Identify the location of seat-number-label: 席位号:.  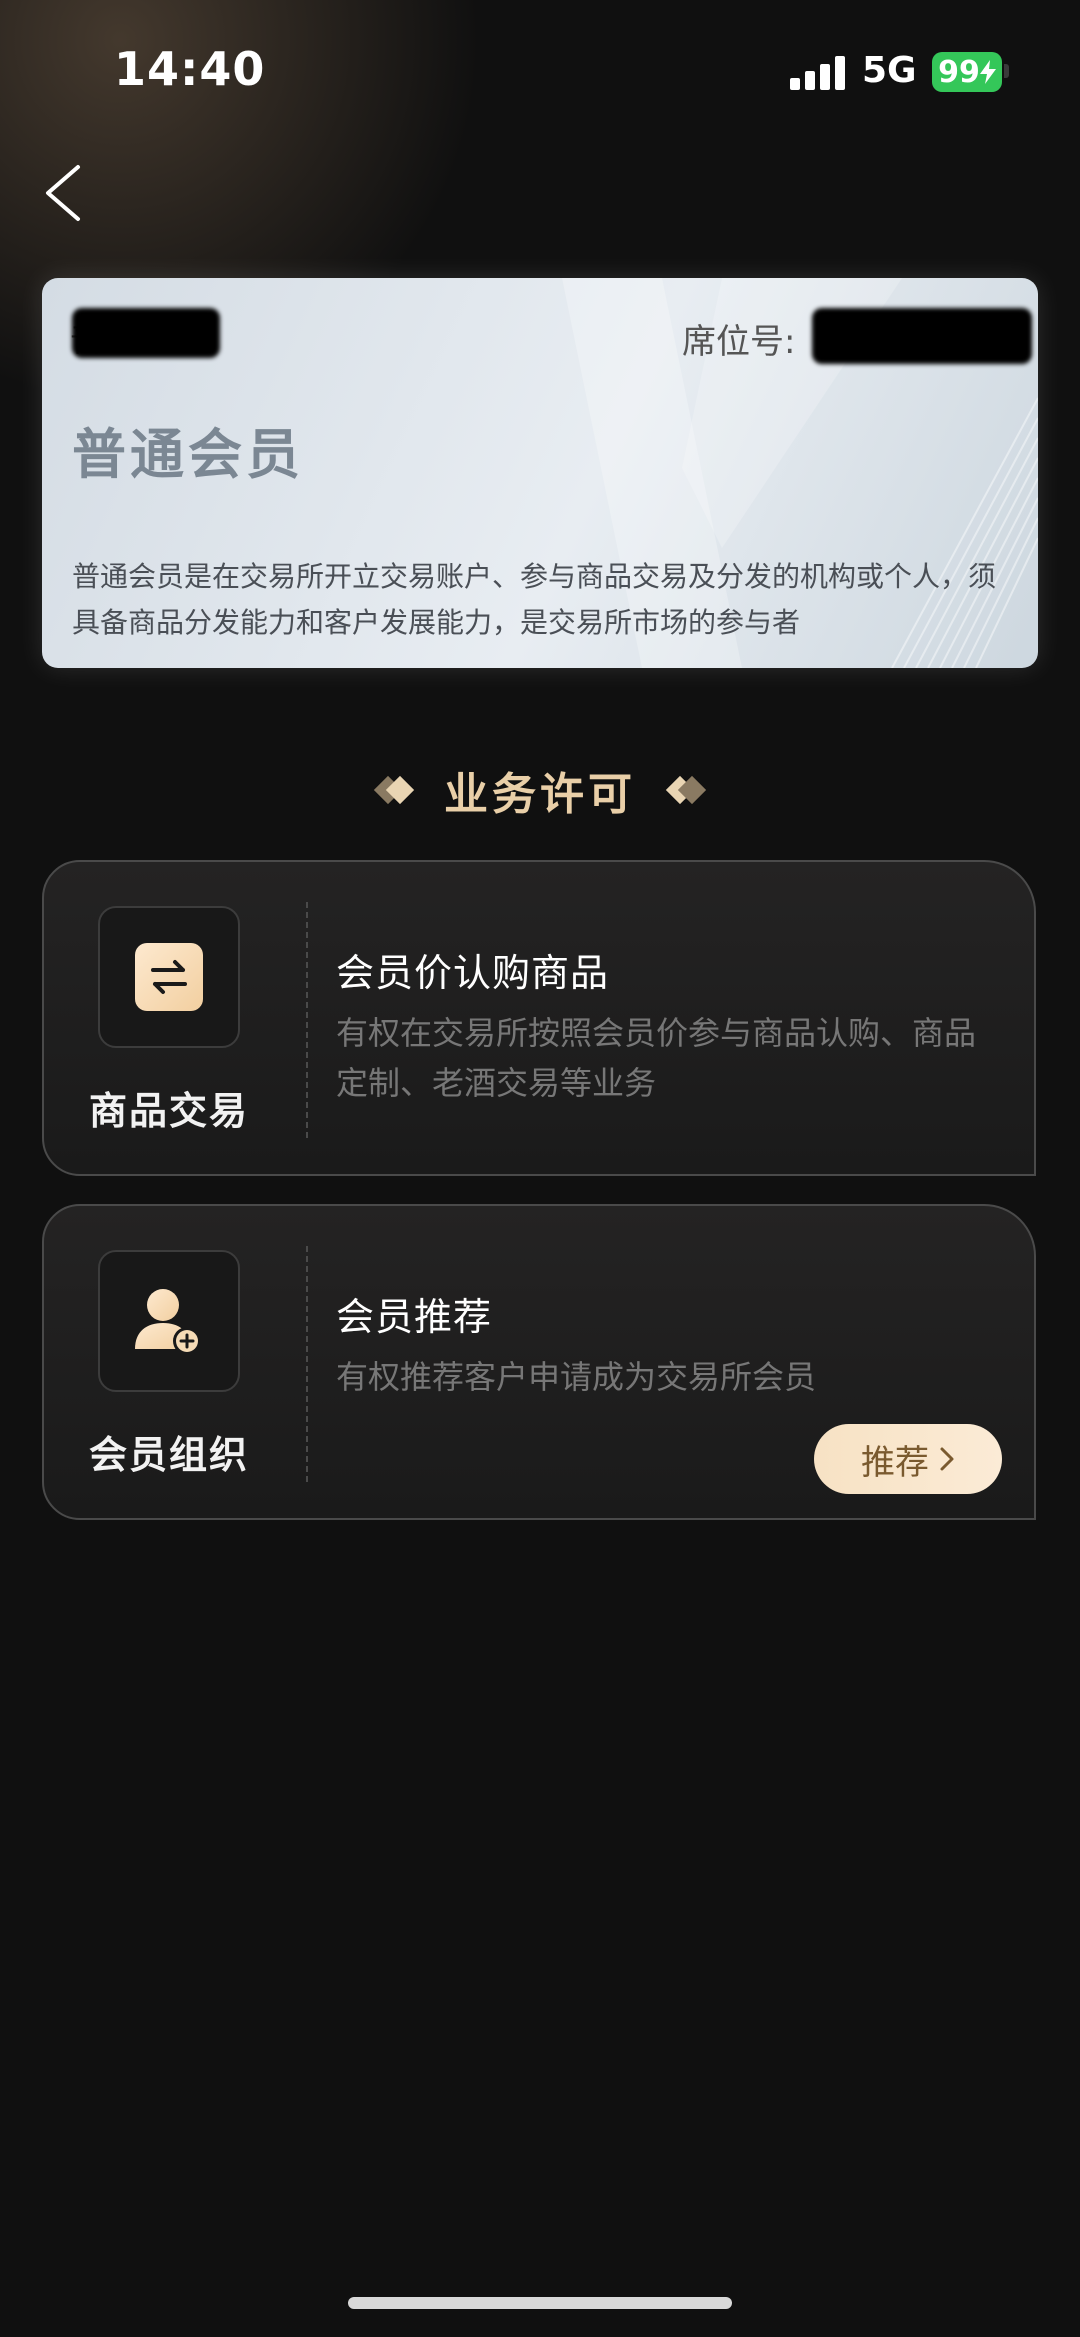
(739, 342).